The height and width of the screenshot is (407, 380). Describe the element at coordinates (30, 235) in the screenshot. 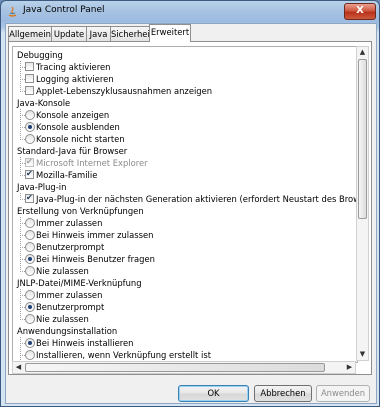

I see `bei-hinweis-immer-zulassen-radio` at that location.